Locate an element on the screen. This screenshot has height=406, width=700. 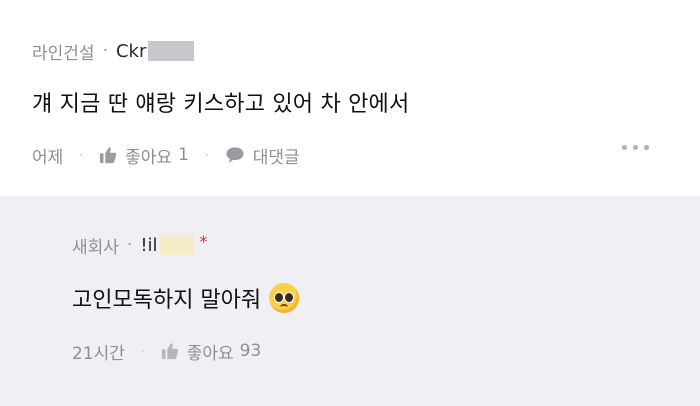
reply-like-label: 좋아요 is located at coordinates (210, 353).